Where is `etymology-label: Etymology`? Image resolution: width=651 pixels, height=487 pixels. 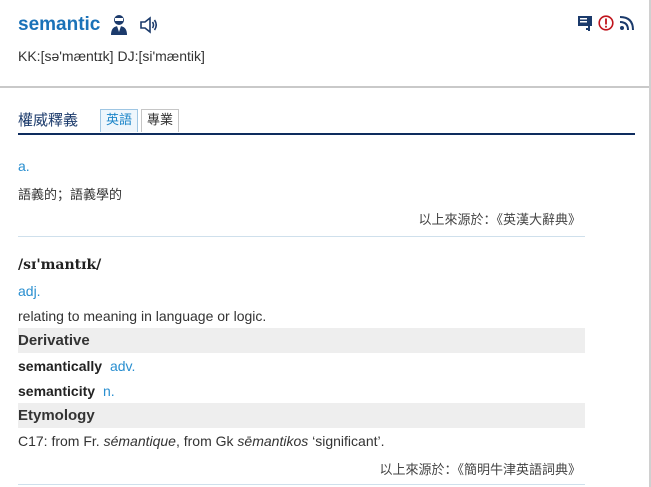
etymology-label: Etymology is located at coordinates (56, 415).